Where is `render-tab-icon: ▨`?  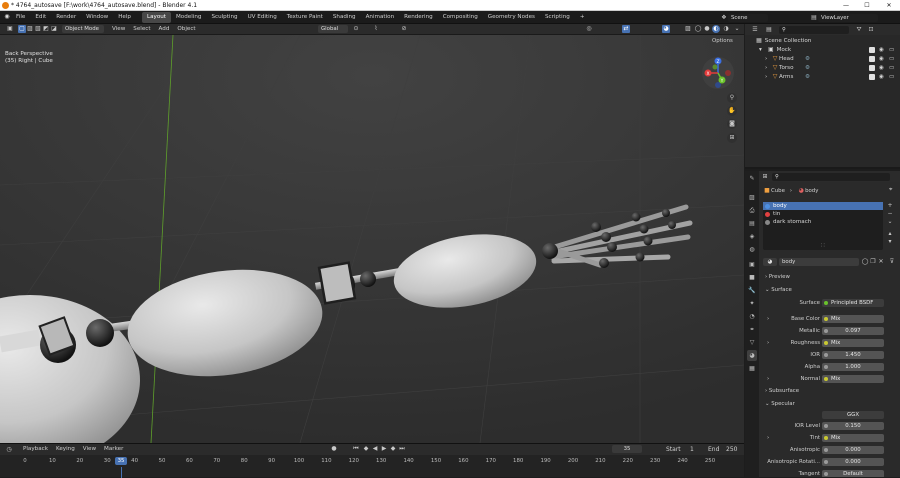
render-tab-icon: ▨ is located at coordinates (752, 197).